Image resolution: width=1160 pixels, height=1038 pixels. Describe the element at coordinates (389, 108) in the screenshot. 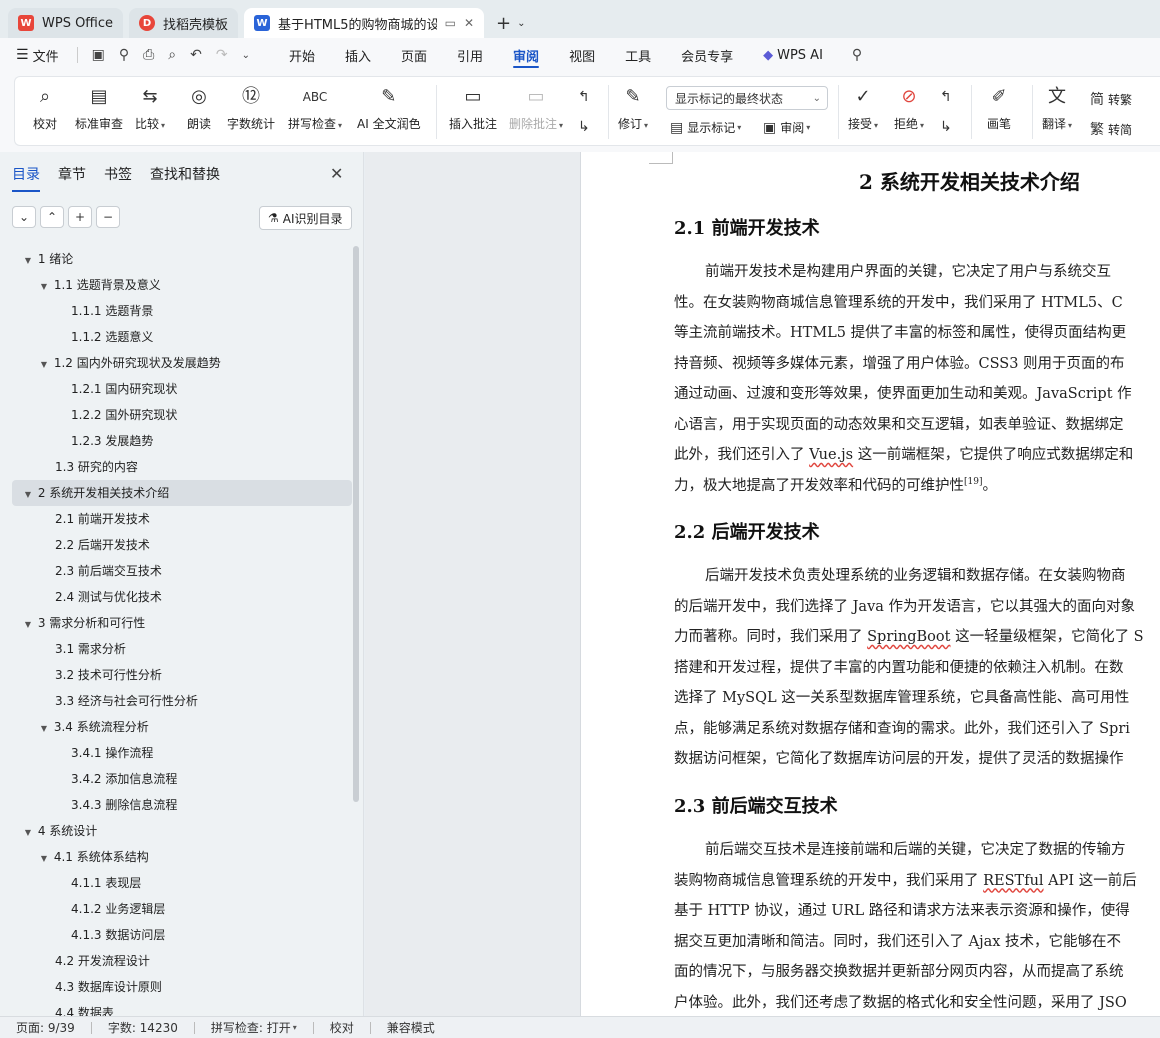

I see `ai-polish-button: ✎ AI 全文润色` at that location.